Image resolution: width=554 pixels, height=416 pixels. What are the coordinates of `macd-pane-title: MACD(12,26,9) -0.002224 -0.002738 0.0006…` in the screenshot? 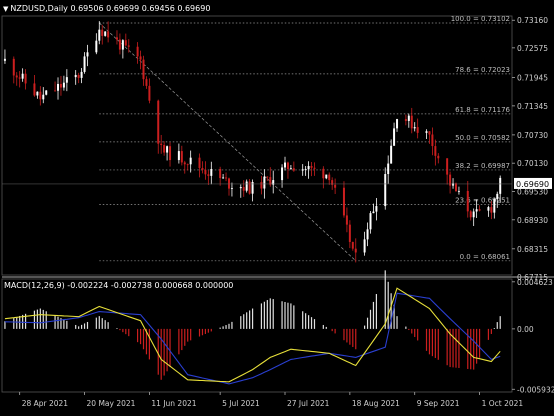 It's located at (118, 285).